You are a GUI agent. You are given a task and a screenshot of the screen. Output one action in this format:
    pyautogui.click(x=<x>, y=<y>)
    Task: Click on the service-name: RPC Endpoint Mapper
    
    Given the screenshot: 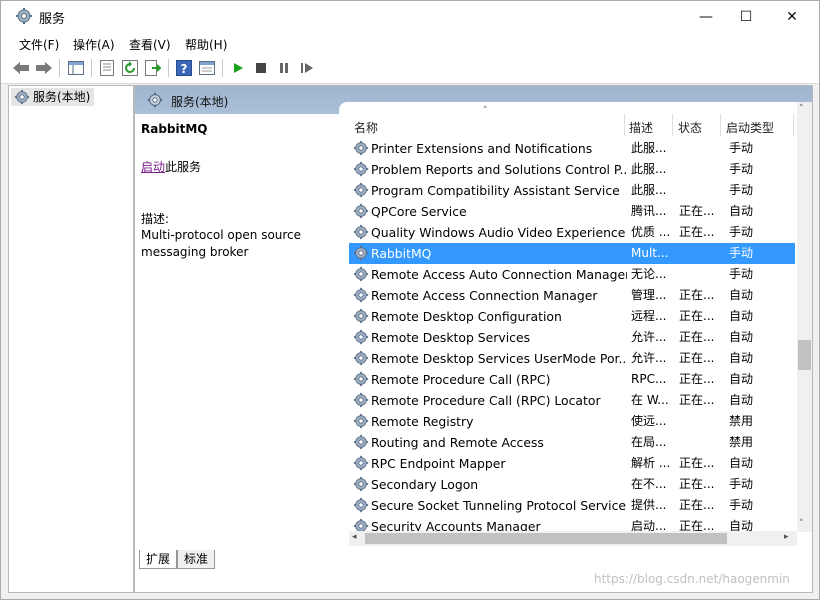 What is the action you would take?
    pyautogui.click(x=438, y=463)
    